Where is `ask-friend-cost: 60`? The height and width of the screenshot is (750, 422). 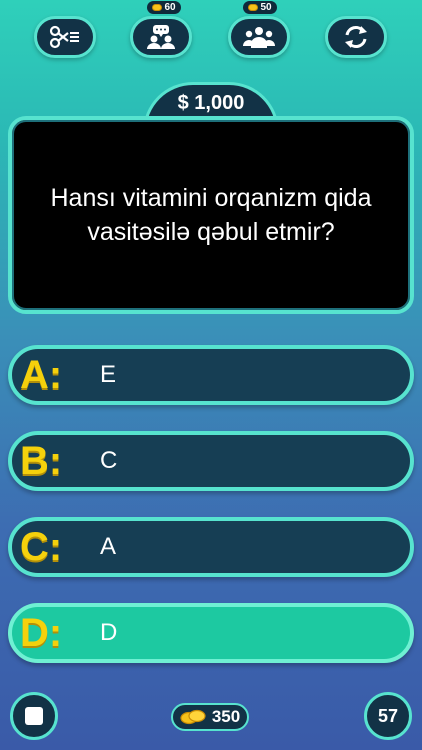 ask-friend-cost: 60 is located at coordinates (170, 7).